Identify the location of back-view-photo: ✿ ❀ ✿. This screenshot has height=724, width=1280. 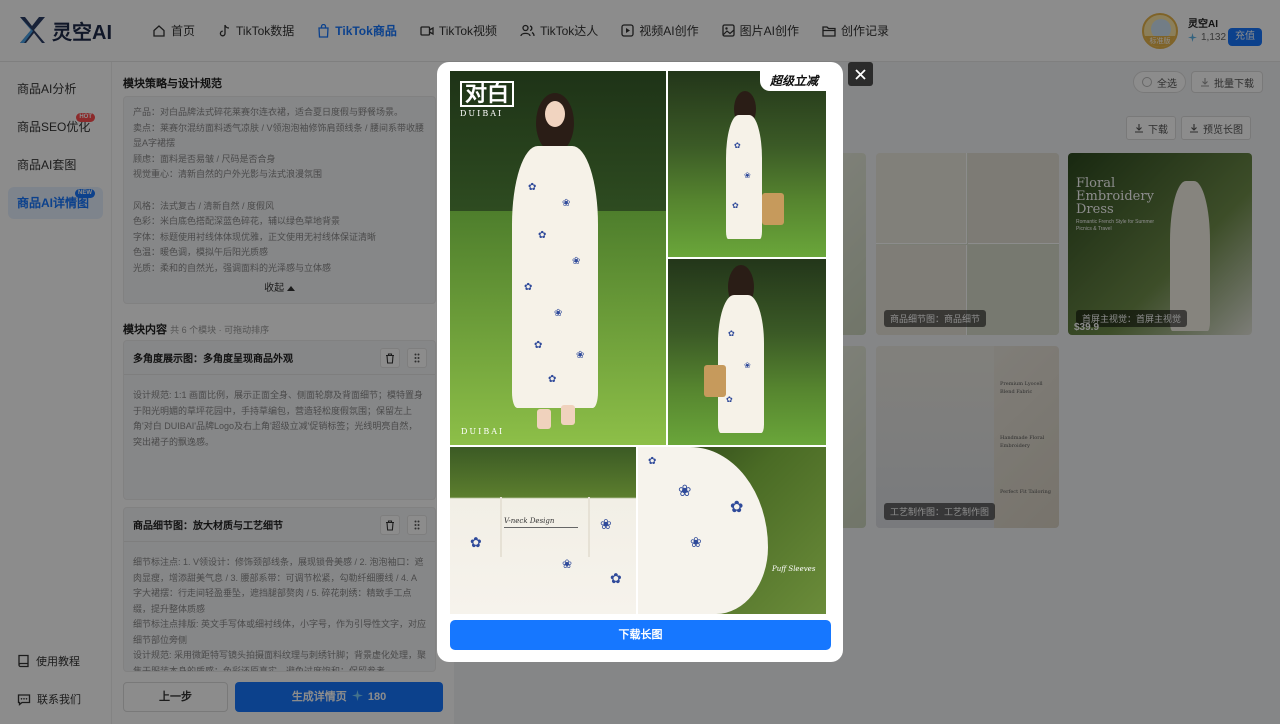
(747, 352).